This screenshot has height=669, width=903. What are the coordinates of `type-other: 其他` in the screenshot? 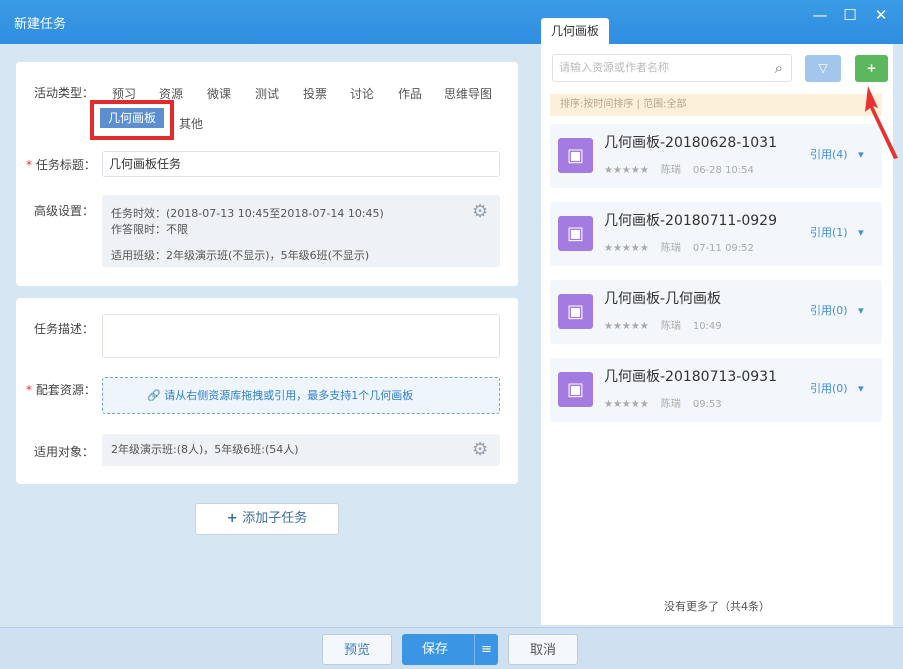 It's located at (191, 123).